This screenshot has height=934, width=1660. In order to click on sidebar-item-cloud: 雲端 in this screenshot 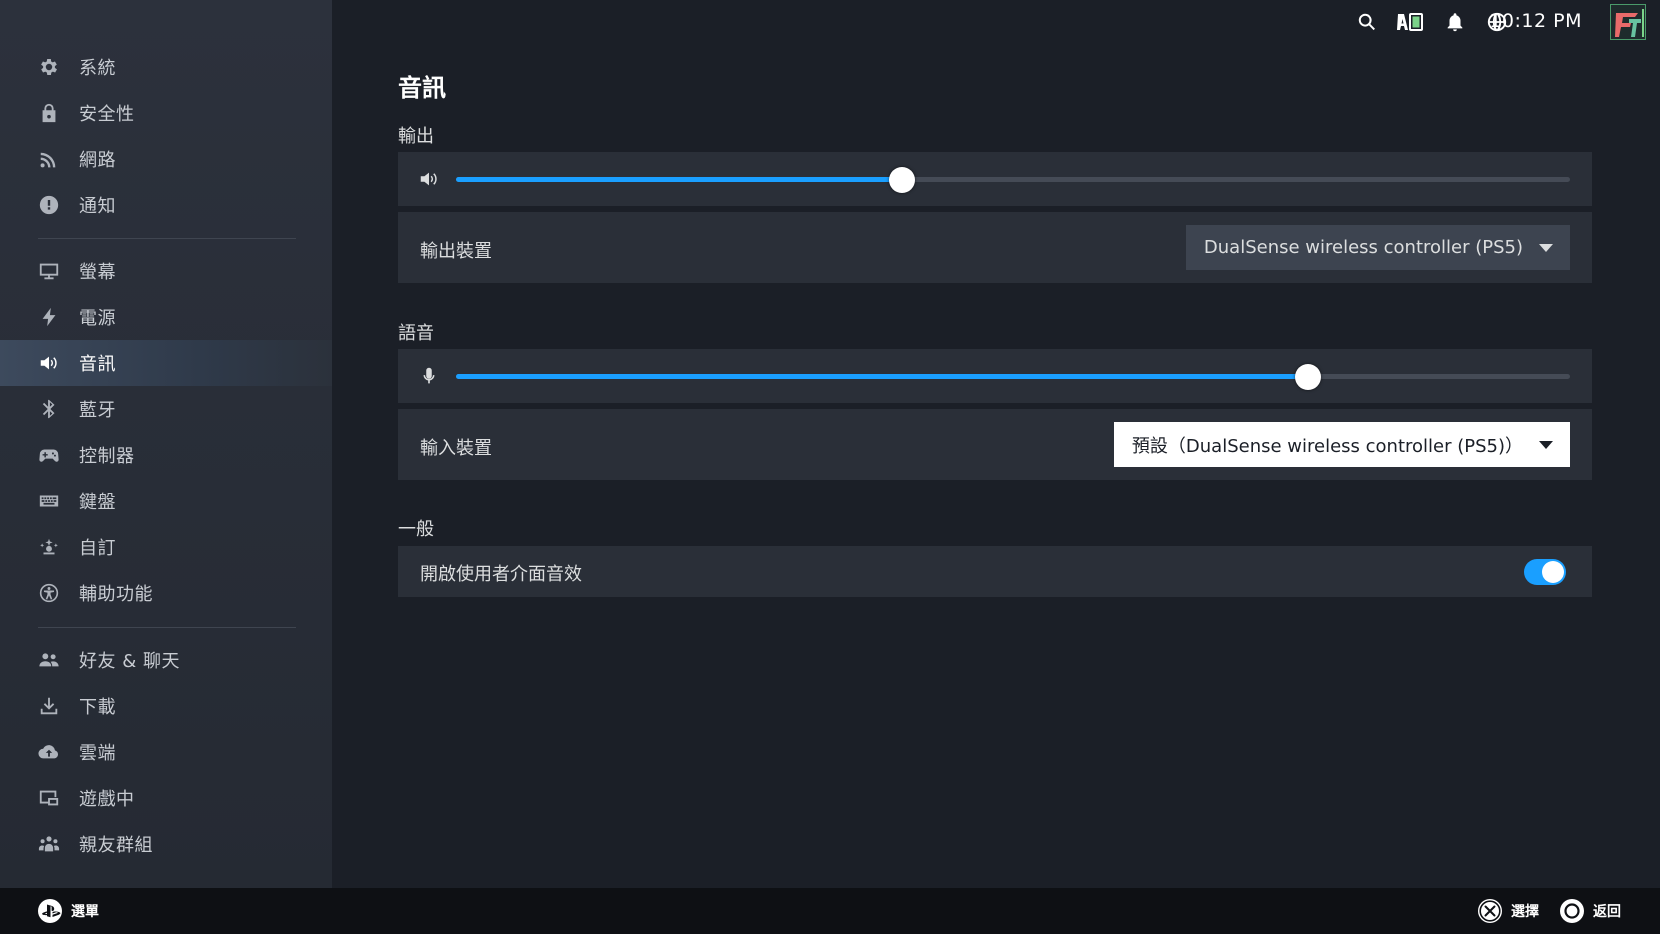, I will do `click(166, 752)`.